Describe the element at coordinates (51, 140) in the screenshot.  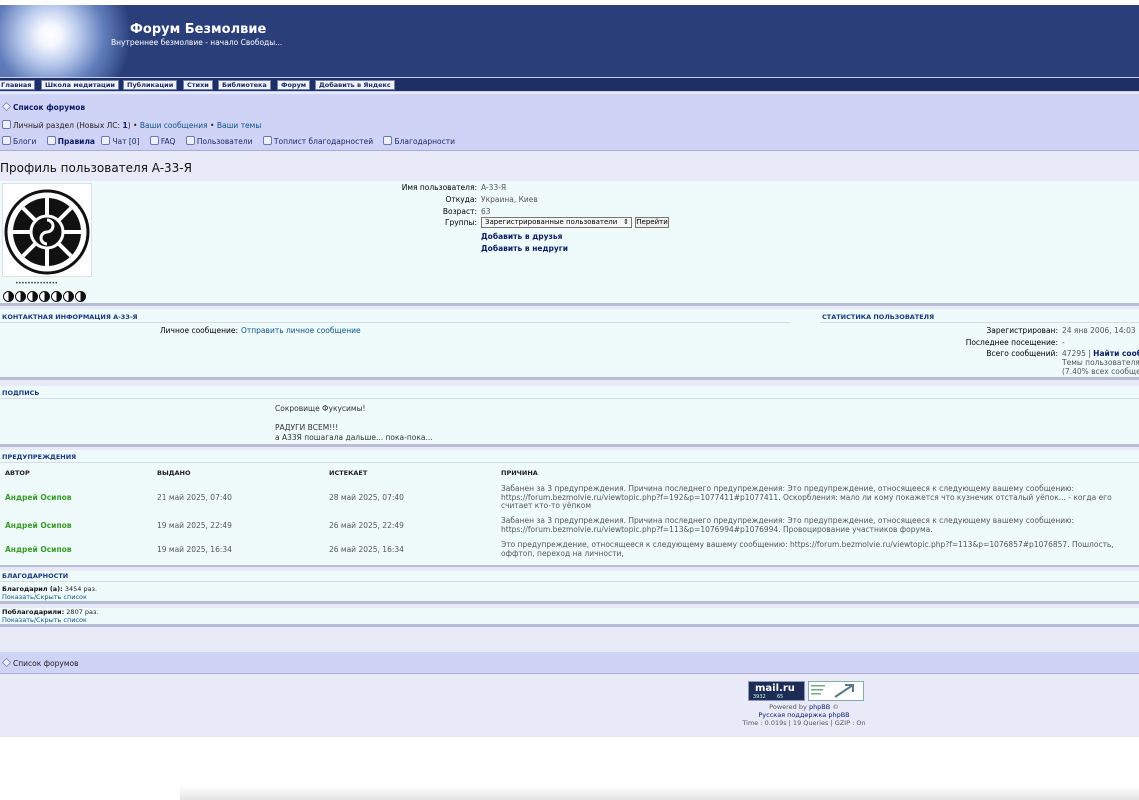
I see `info-icon` at that location.